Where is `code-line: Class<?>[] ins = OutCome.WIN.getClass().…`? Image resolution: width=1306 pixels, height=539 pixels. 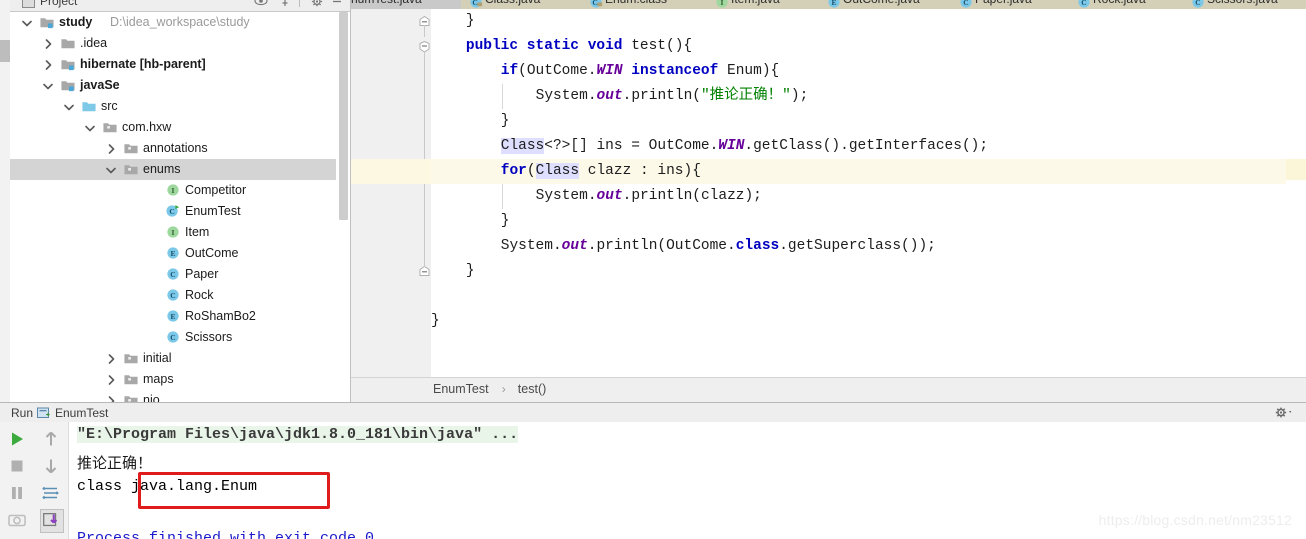 code-line: Class<?>[] ins = OutCome.WIN.getClass().… is located at coordinates (744, 146).